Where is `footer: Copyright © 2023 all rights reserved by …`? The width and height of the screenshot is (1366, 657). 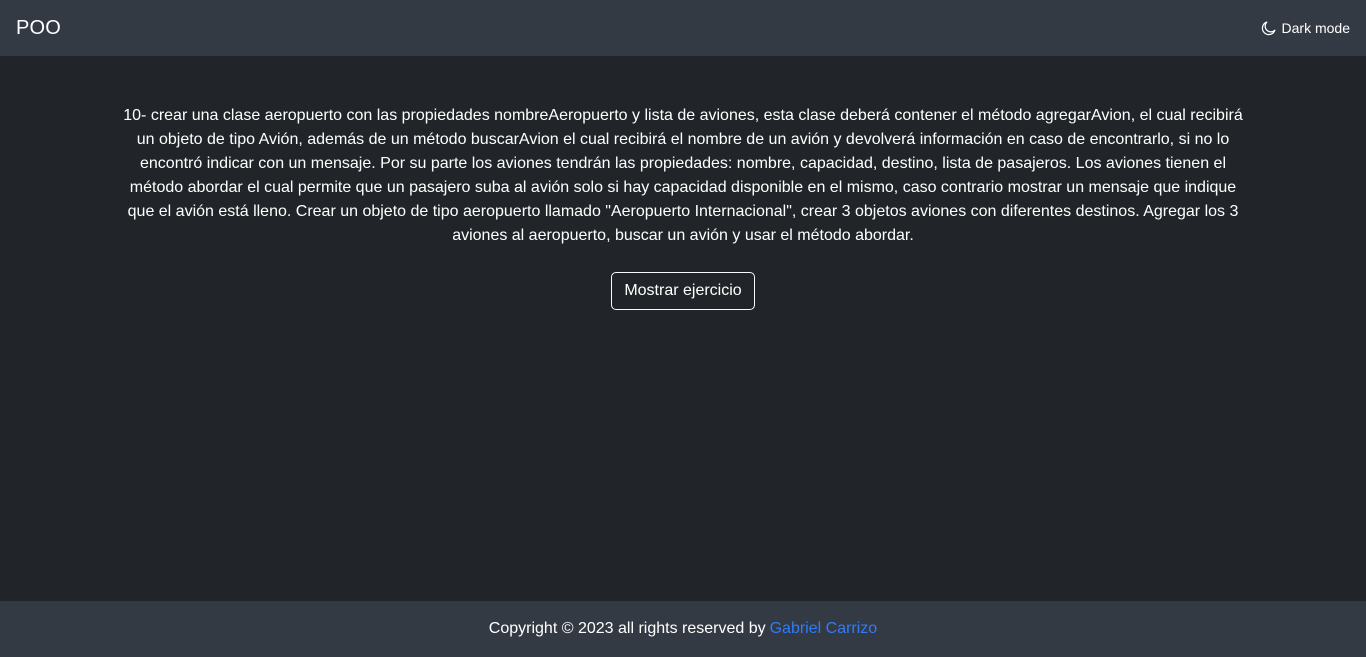 footer: Copyright © 2023 all rights reserved by … is located at coordinates (683, 629).